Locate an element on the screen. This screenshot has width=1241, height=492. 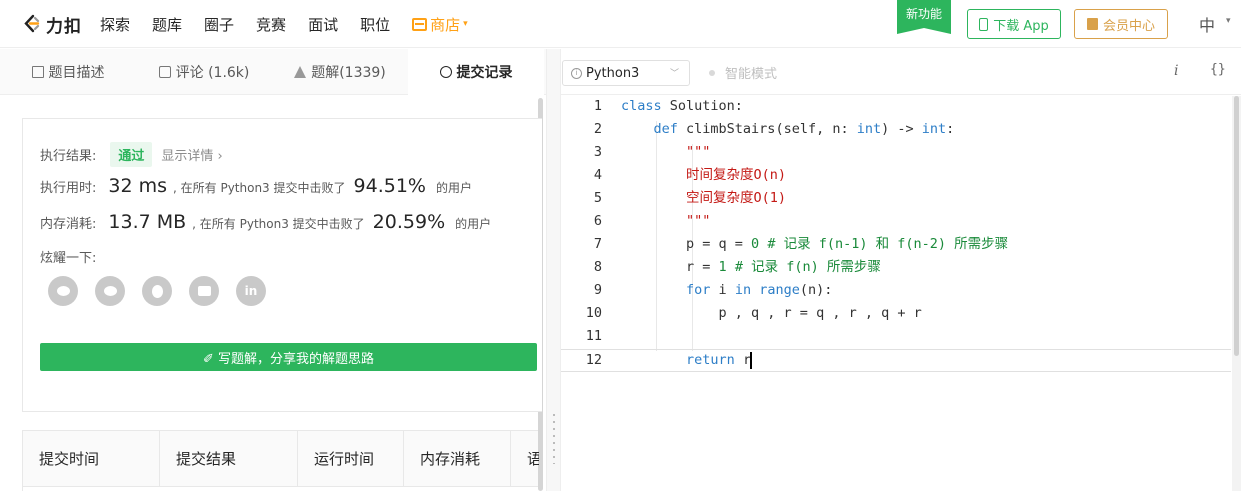
clock-icon is located at coordinates (445, 72).